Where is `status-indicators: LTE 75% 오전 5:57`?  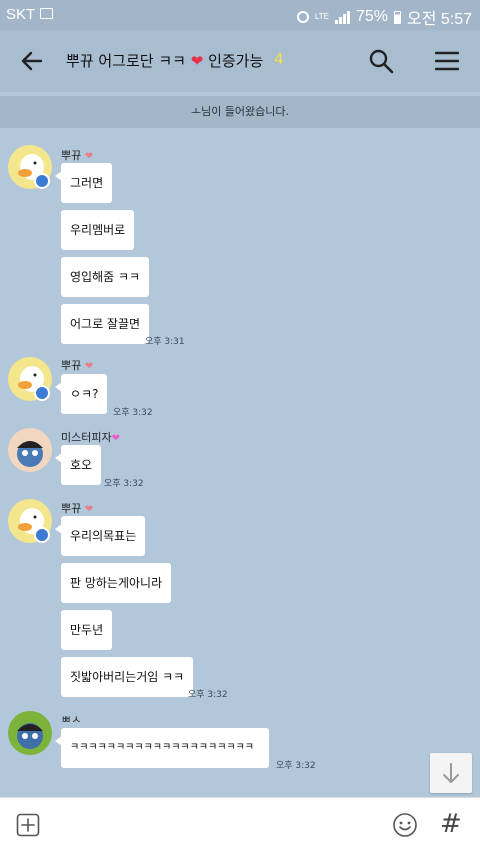
status-indicators: LTE 75% 오전 5:57 is located at coordinates (384, 17).